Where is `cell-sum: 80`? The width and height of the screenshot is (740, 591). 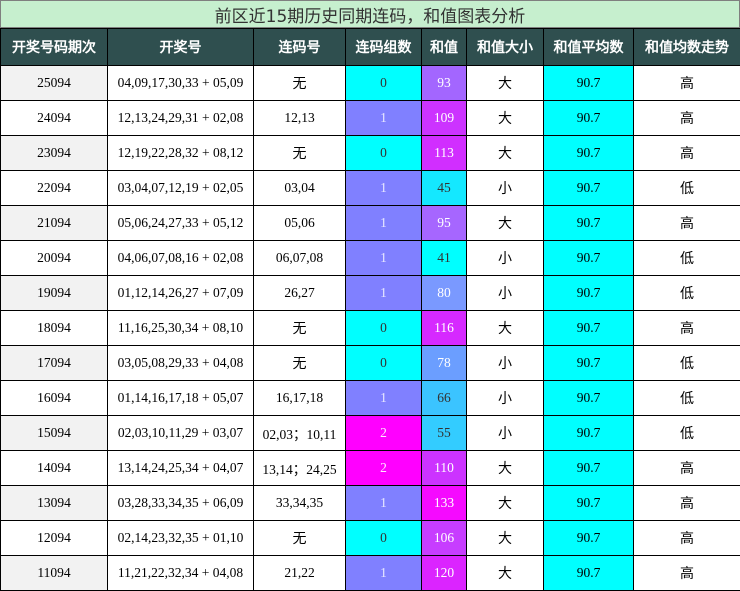
cell-sum: 80 is located at coordinates (444, 293).